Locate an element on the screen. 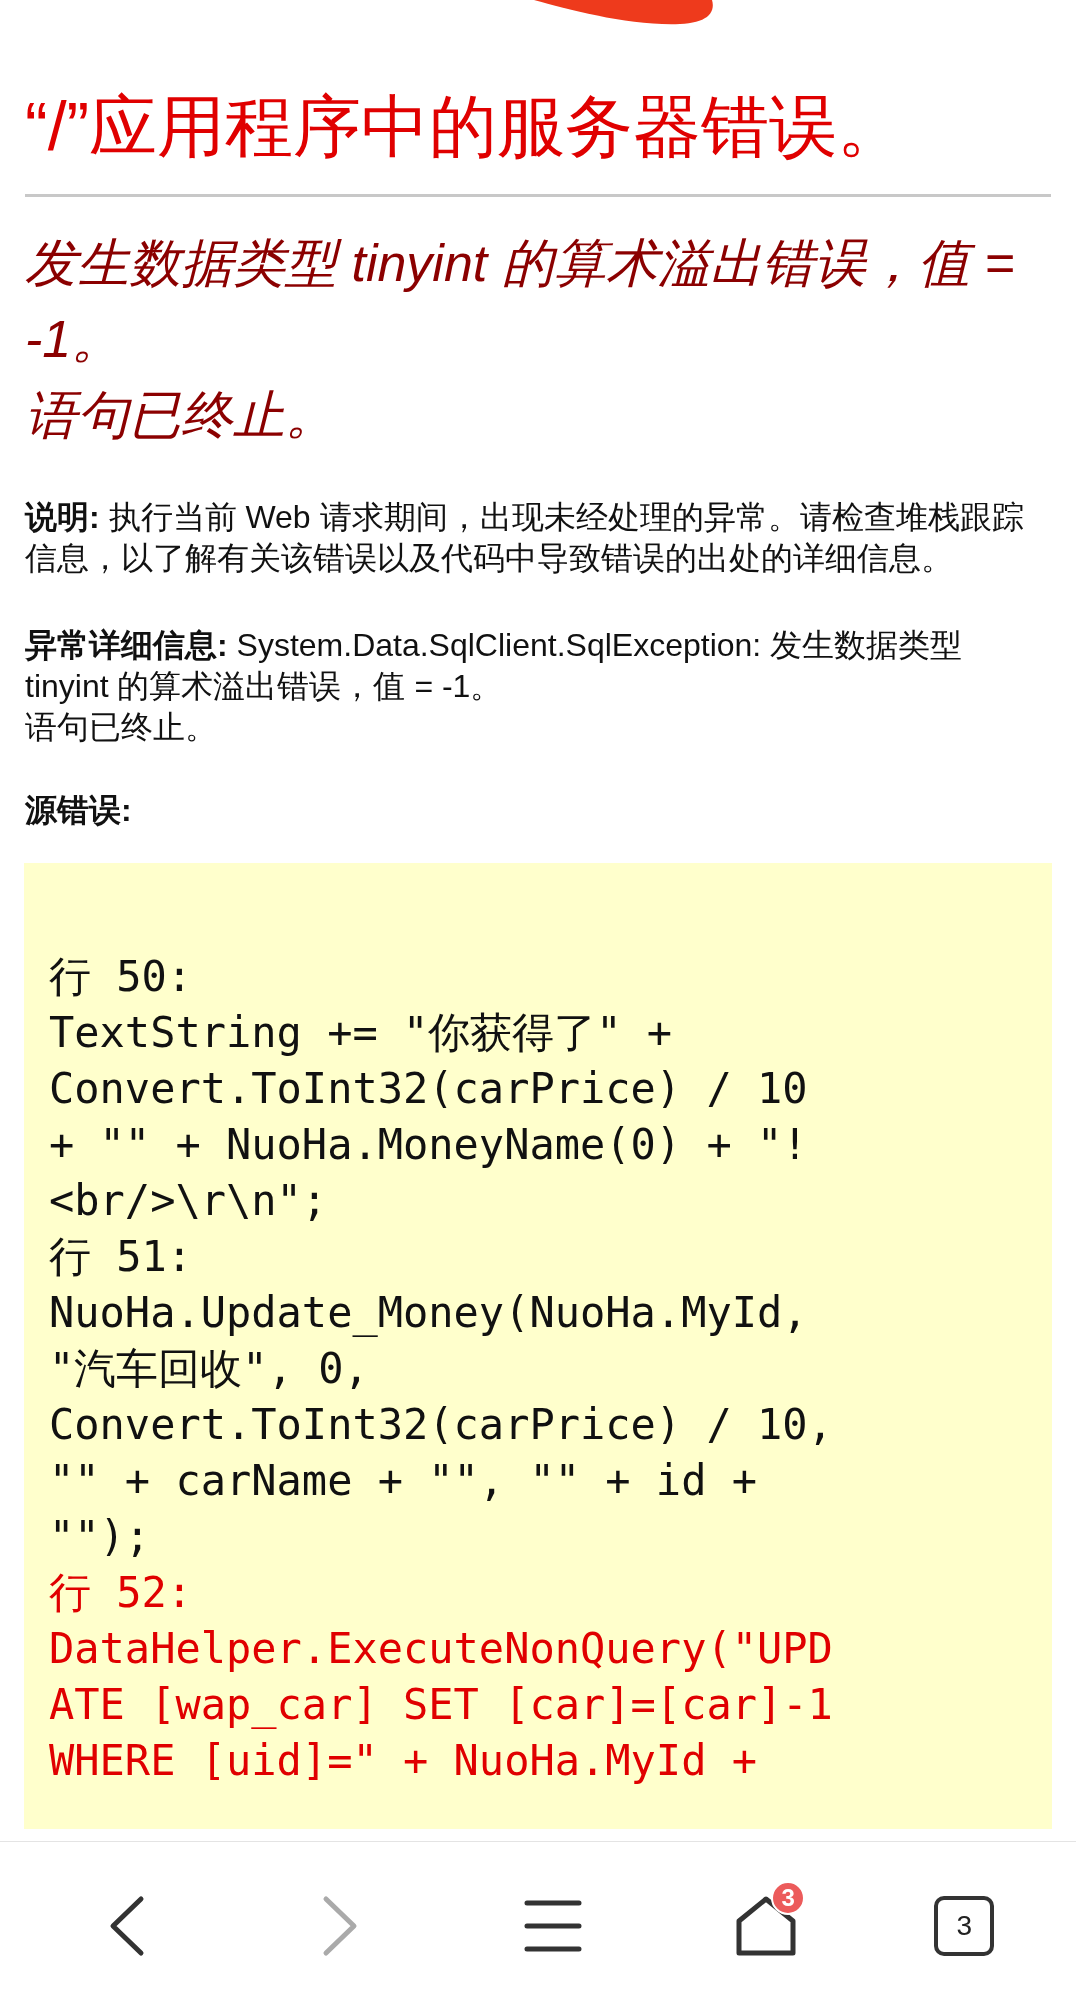 The height and width of the screenshot is (2009, 1076). error-heading: 语句已终止。 is located at coordinates (181, 415).